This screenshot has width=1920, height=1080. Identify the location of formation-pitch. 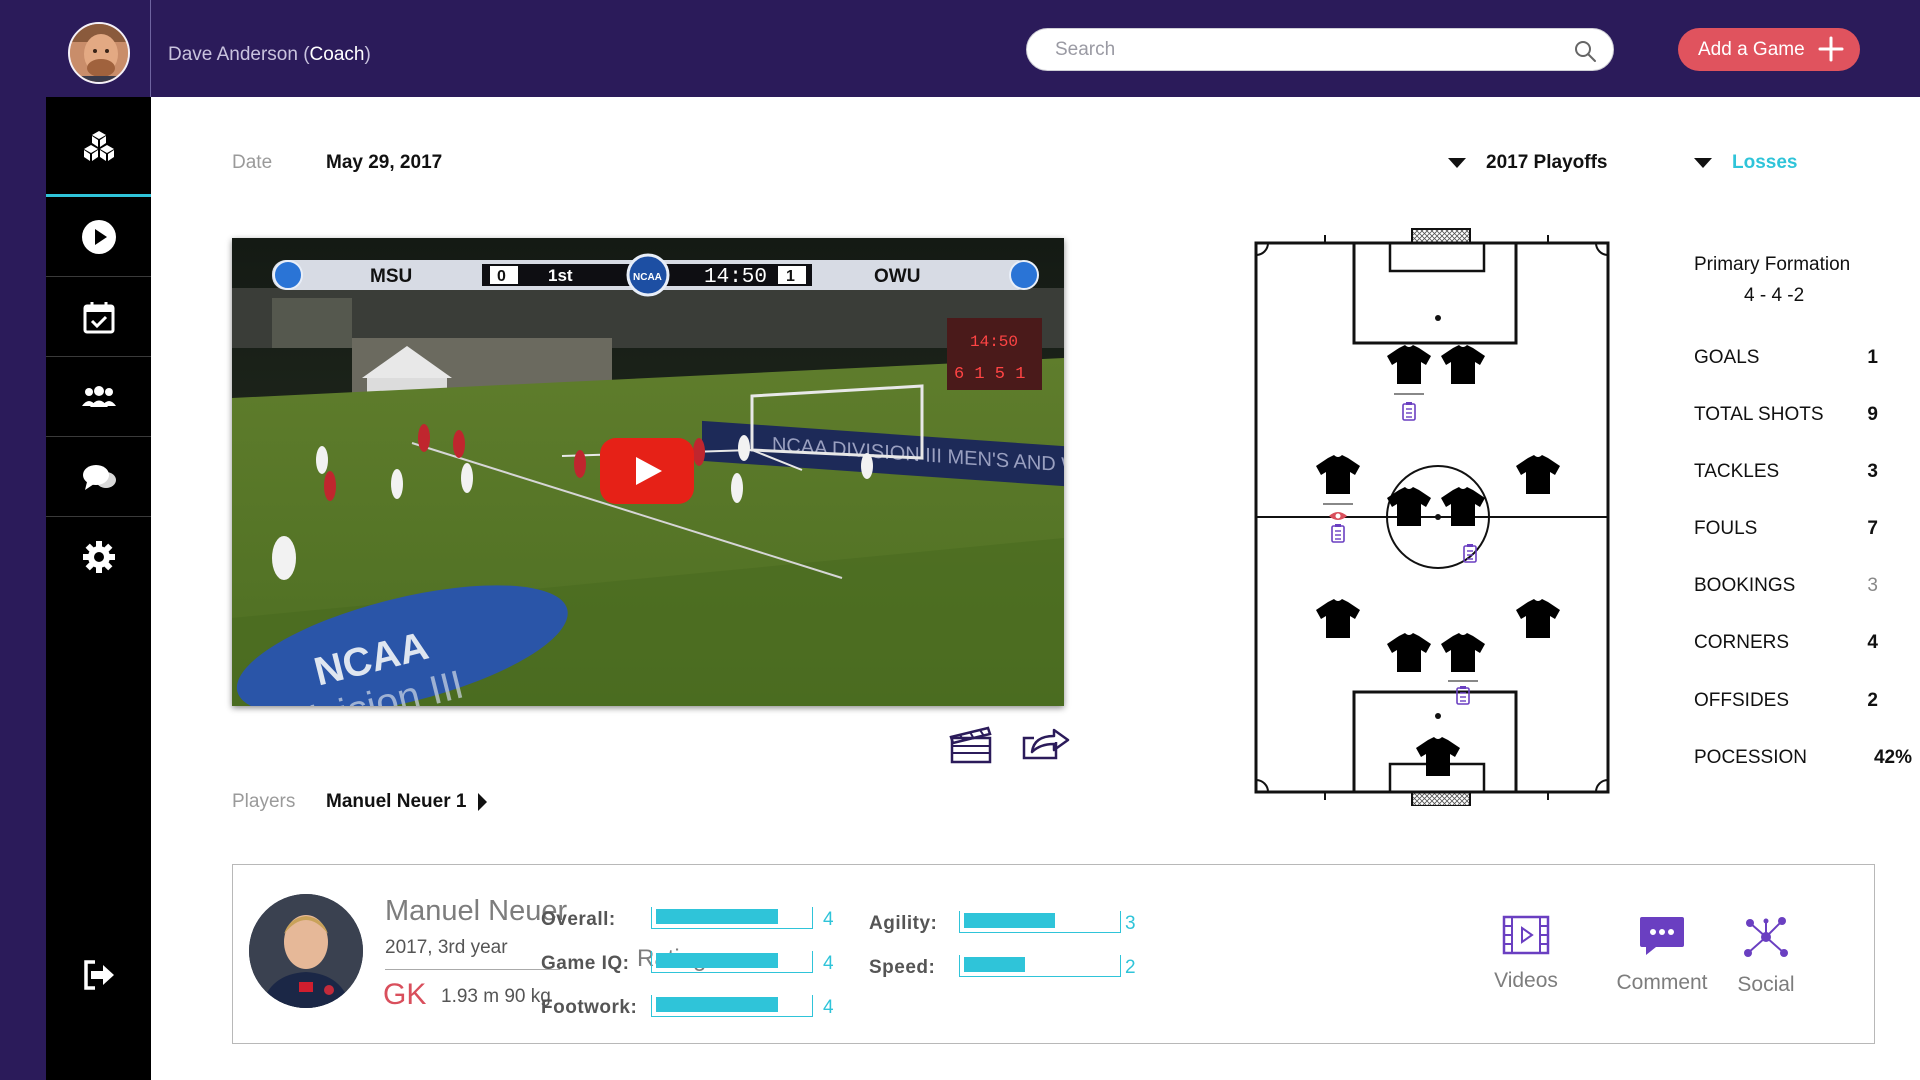
(1432, 516).